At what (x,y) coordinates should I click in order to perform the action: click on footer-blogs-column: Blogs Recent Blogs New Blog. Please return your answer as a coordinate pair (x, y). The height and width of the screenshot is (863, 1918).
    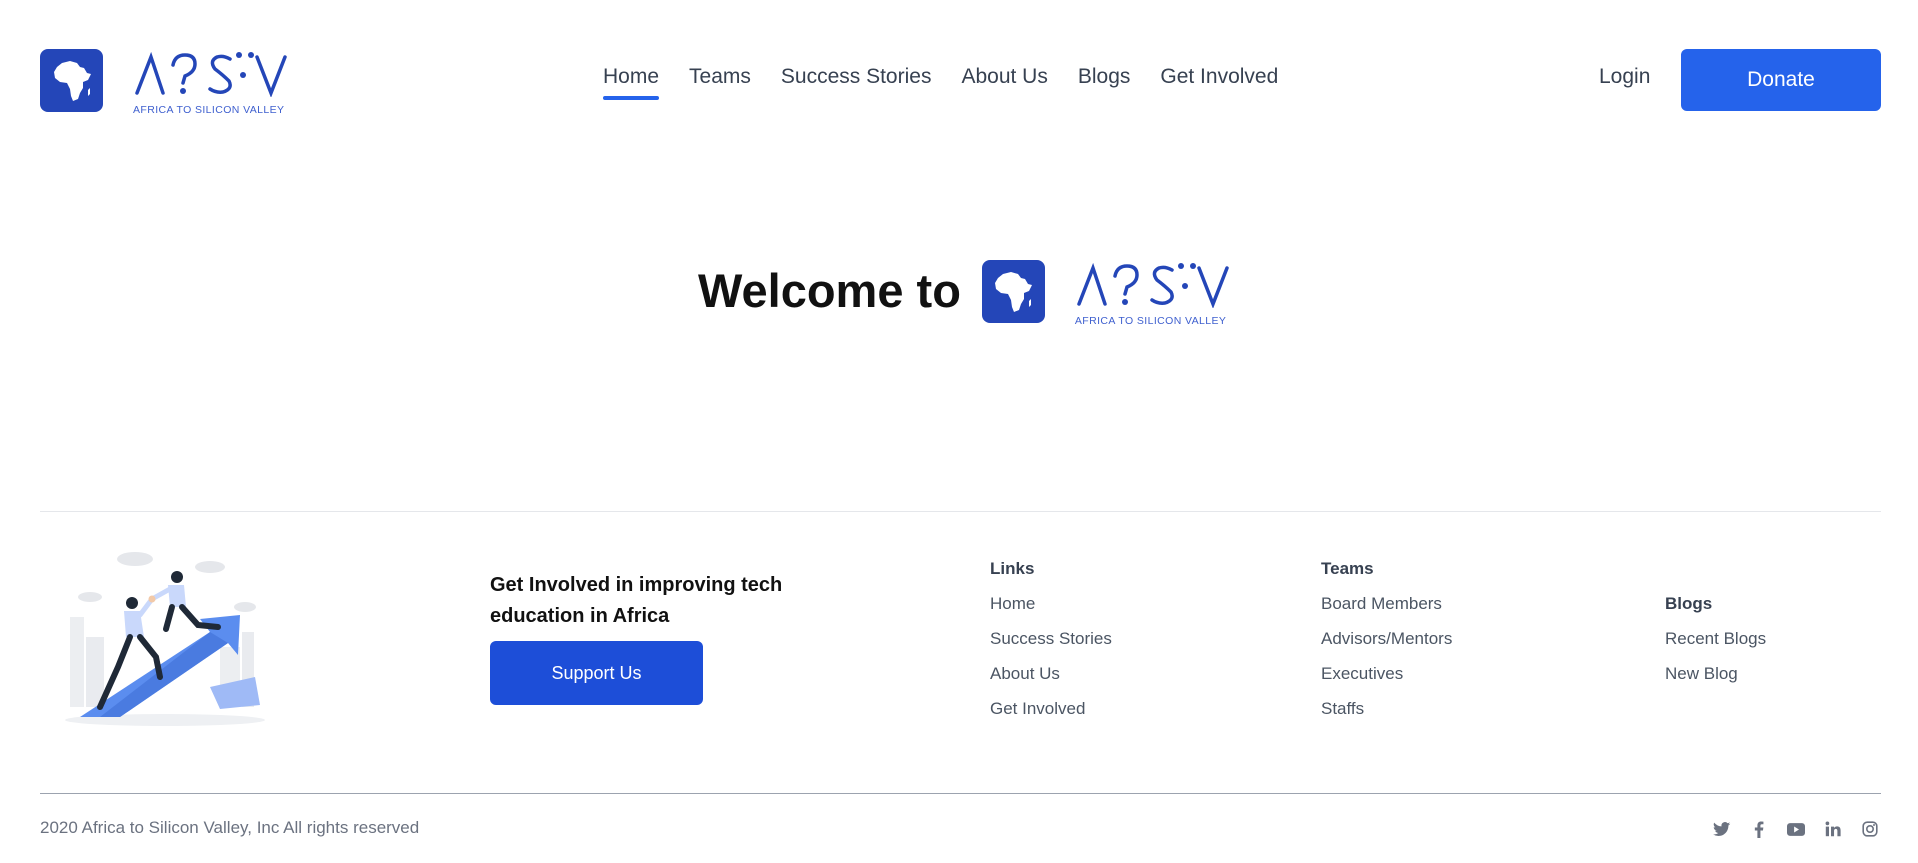
    Looking at the image, I should click on (1715, 645).